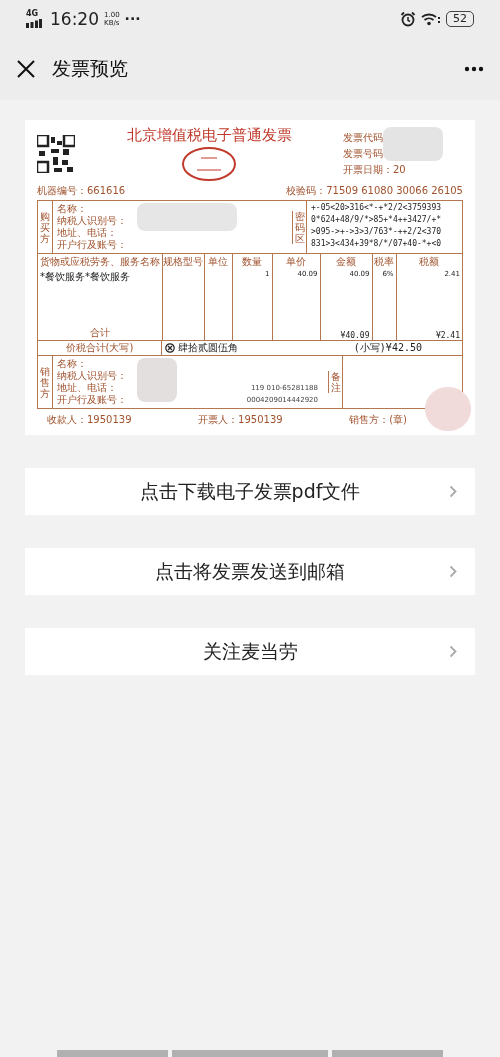 This screenshot has height=1057, width=500. I want to click on section-label: 备注, so click(335, 382).